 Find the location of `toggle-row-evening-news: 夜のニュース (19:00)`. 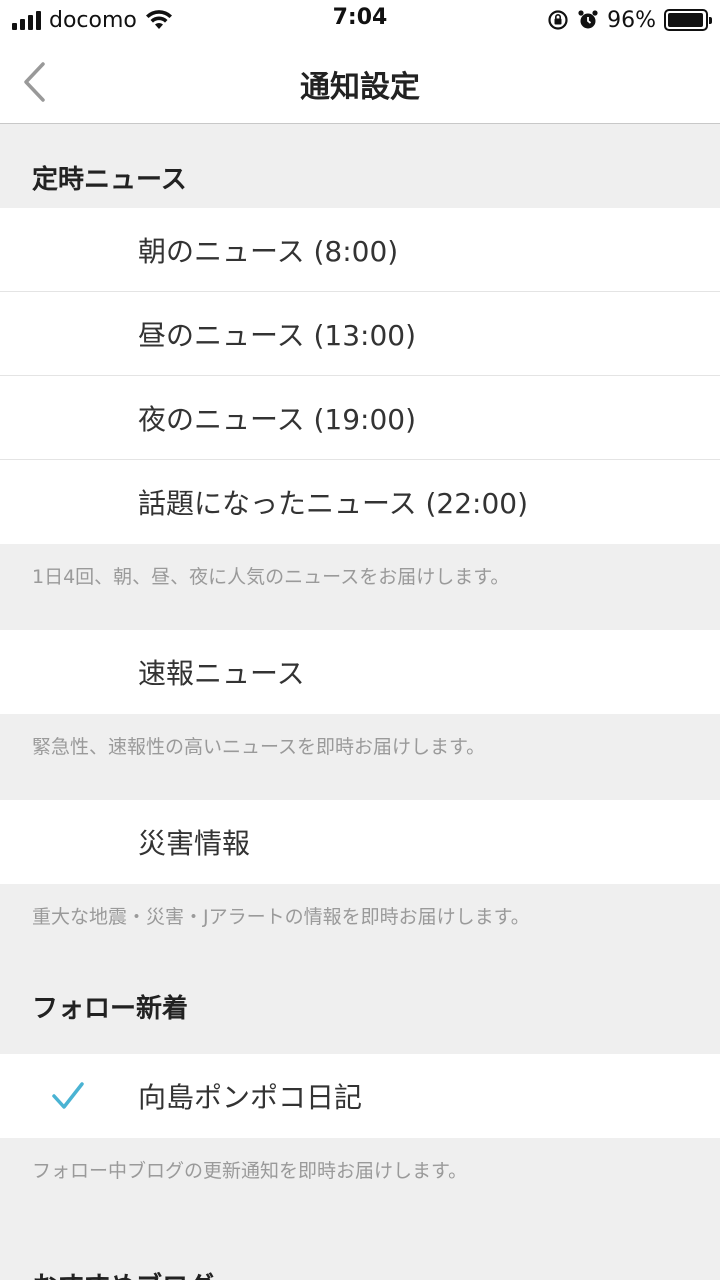

toggle-row-evening-news: 夜のニュース (19:00) is located at coordinates (360, 418).